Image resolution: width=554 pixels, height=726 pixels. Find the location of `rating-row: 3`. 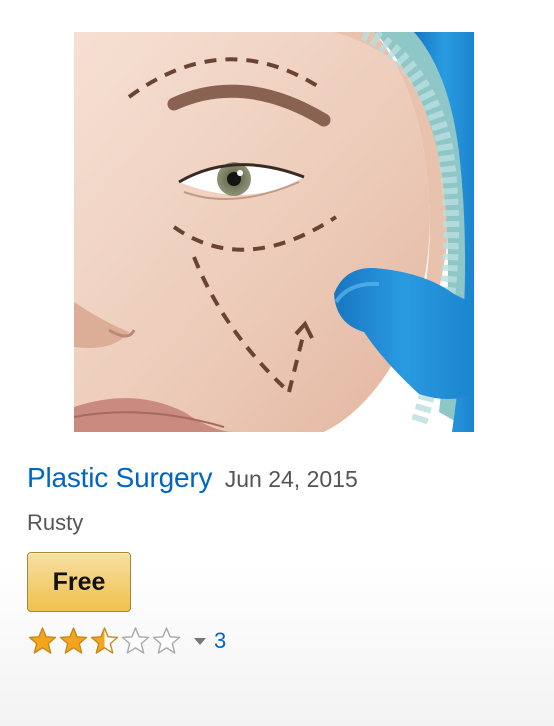

rating-row: 3 is located at coordinates (126, 641).